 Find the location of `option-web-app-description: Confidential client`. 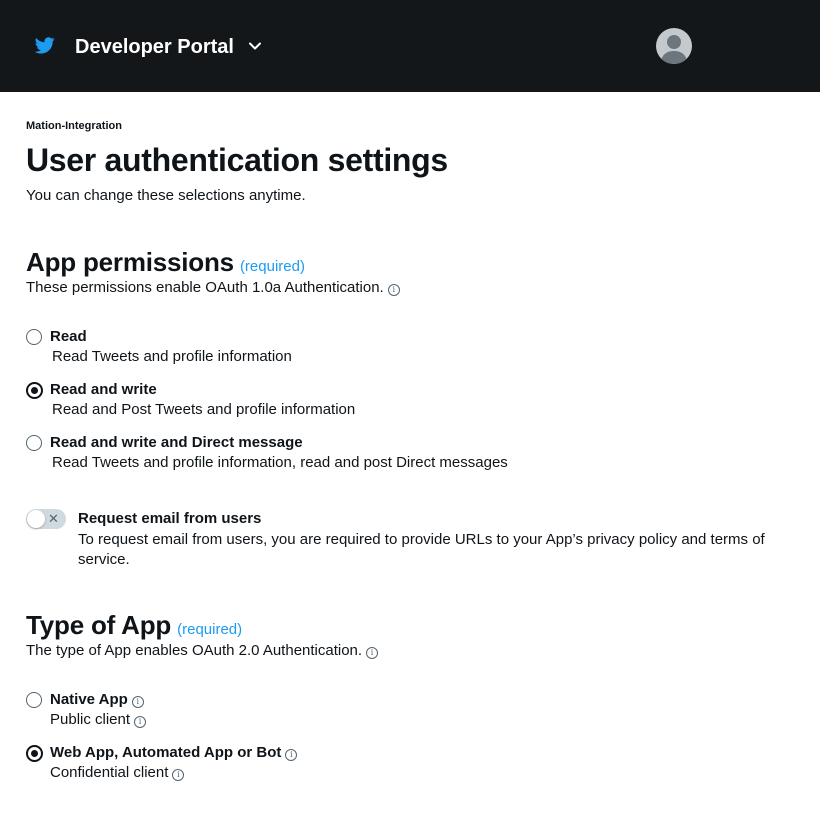

option-web-app-description: Confidential client is located at coordinates (109, 772).